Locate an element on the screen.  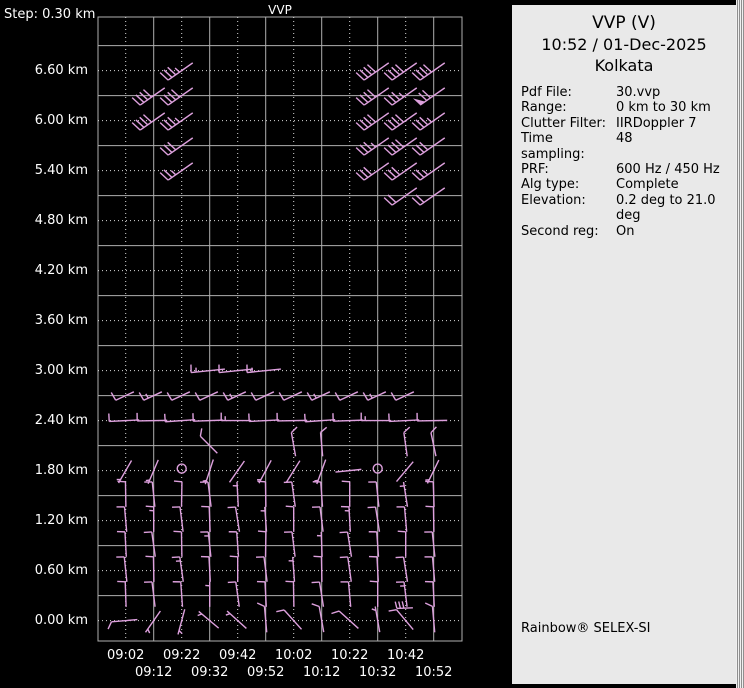
height-tick-label: 2.40 km is located at coordinates (61, 420).